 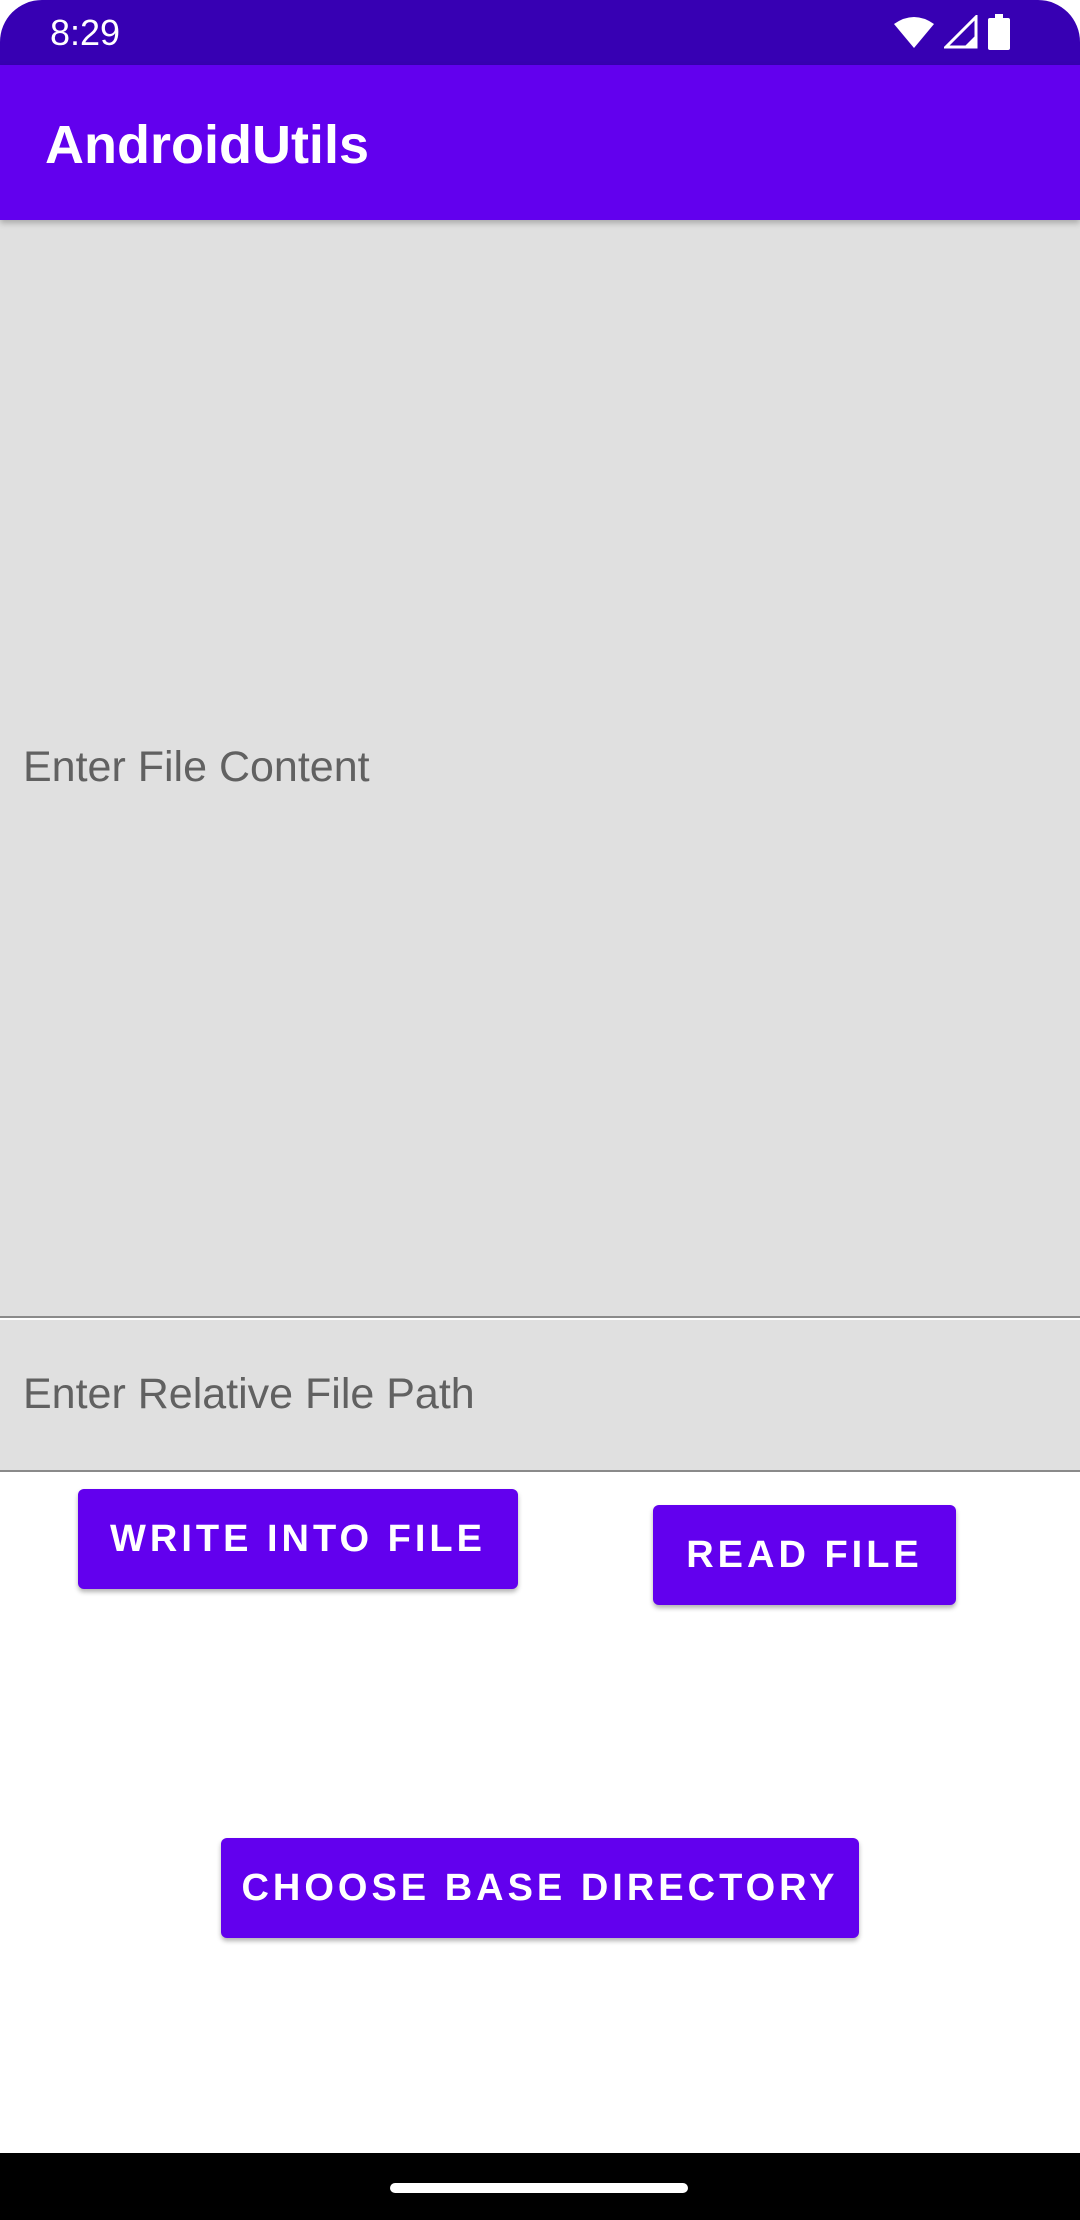 I want to click on app-bar: AndroidUtils, so click(x=540, y=142).